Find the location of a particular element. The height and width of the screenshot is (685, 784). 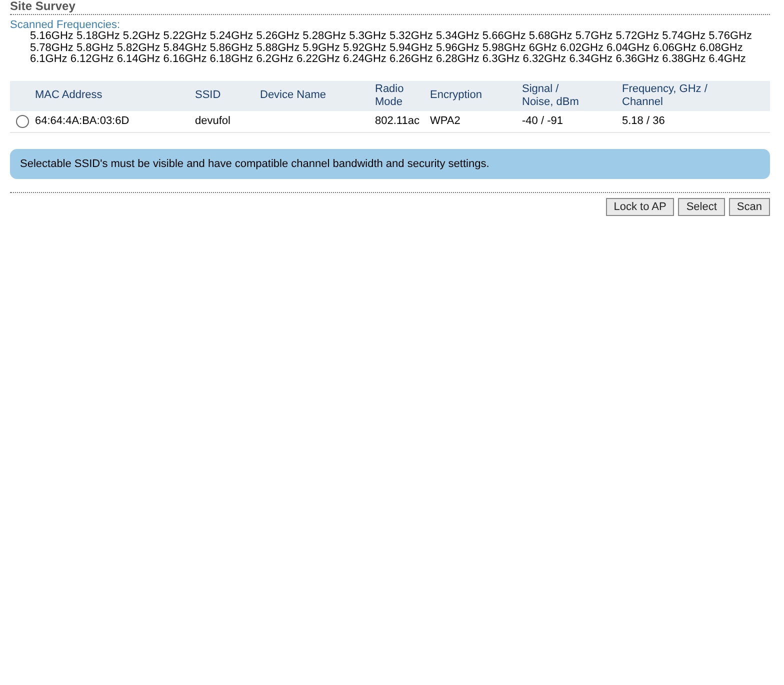

table-cell: 5.18 / 36 is located at coordinates (643, 121).